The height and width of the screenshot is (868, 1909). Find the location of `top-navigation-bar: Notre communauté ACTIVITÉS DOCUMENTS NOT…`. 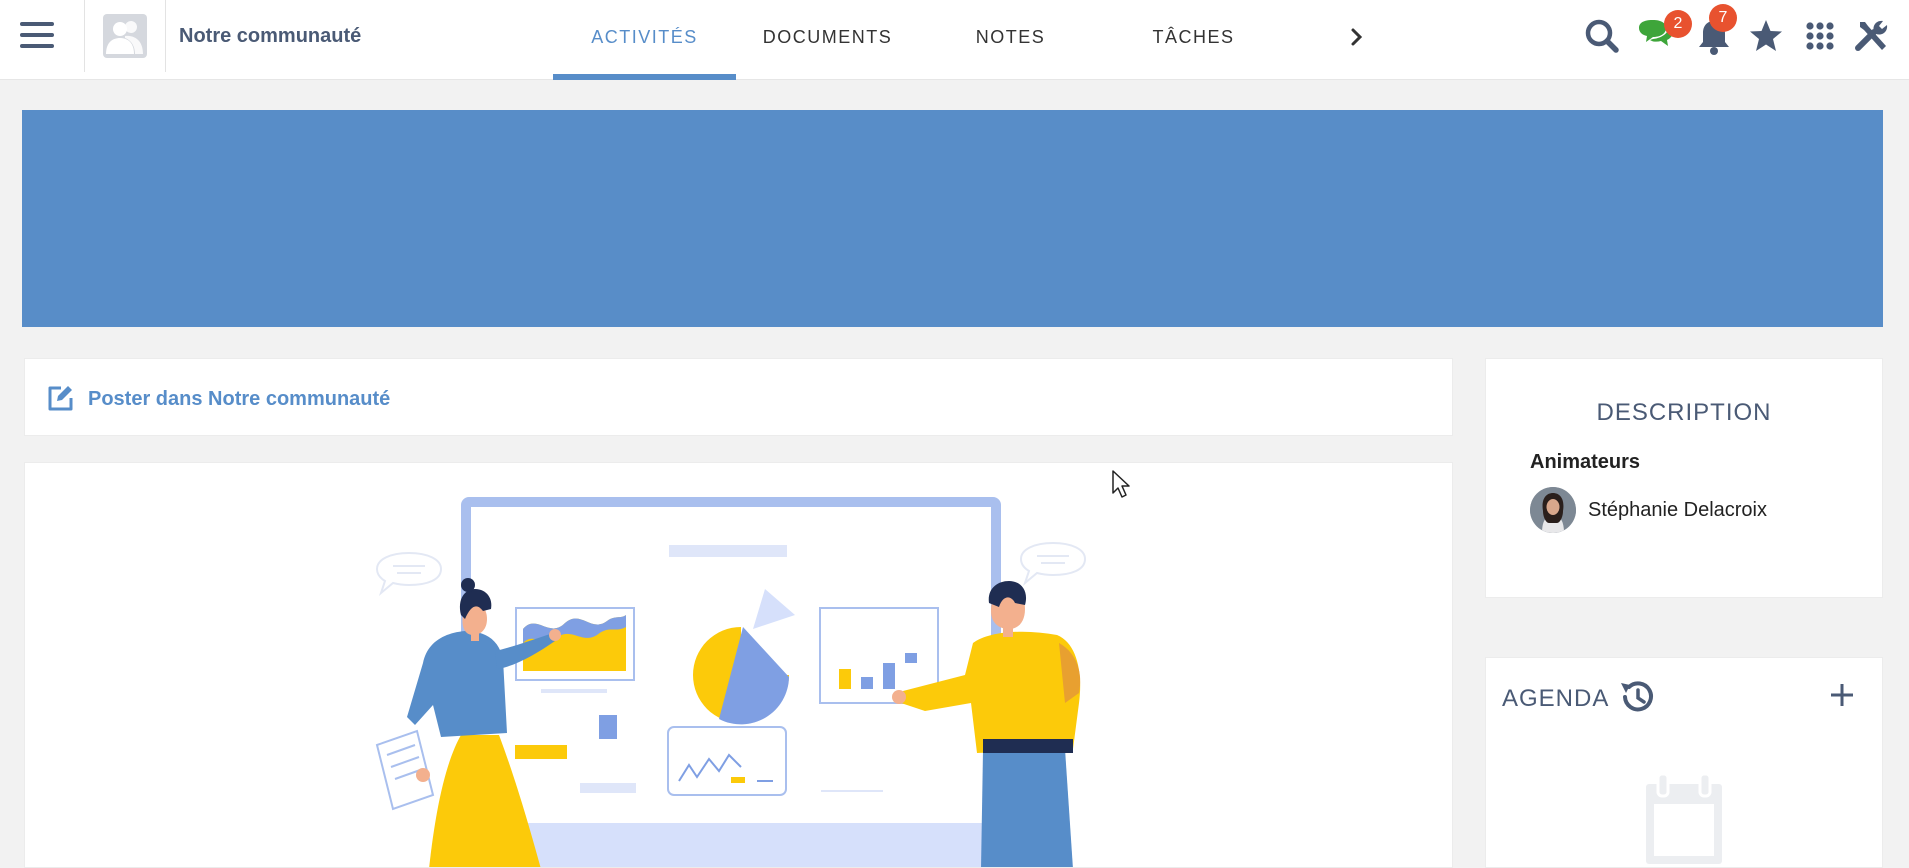

top-navigation-bar: Notre communauté ACTIVITÉS DOCUMENTS NOT… is located at coordinates (954, 40).